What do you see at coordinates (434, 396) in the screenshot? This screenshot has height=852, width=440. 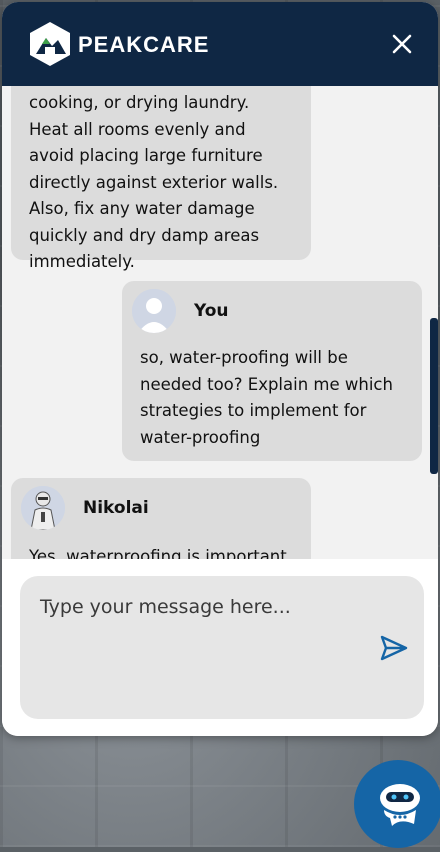 I see `scrollbar` at bounding box center [434, 396].